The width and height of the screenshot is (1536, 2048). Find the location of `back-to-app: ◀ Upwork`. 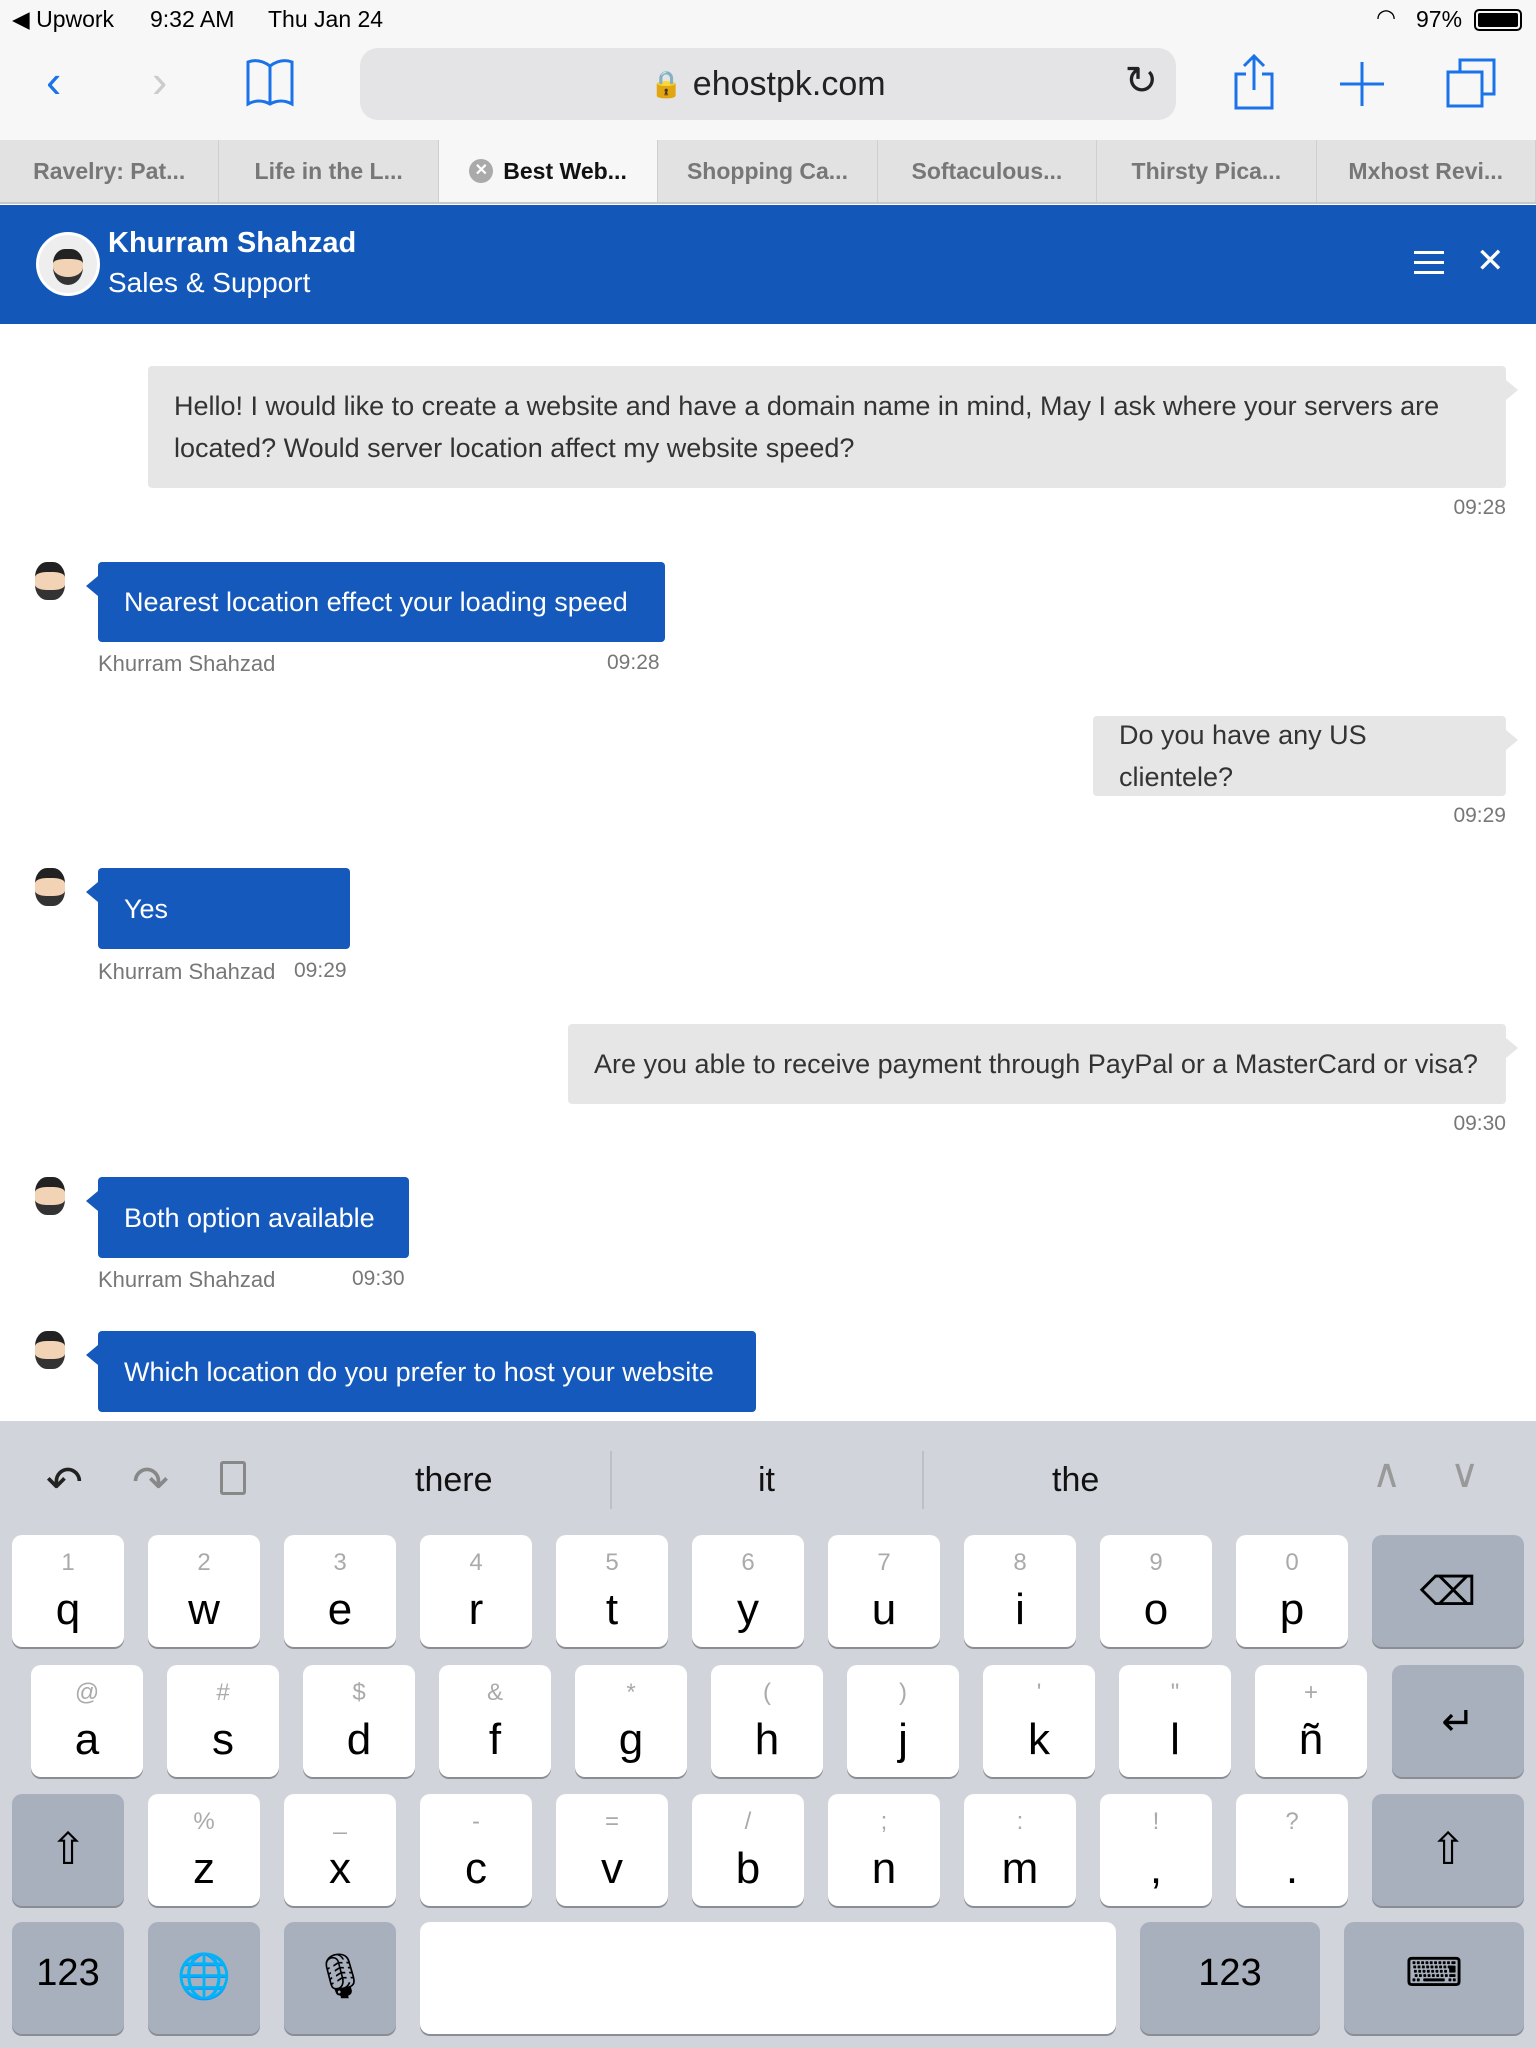

back-to-app: ◀ Upwork is located at coordinates (63, 19).